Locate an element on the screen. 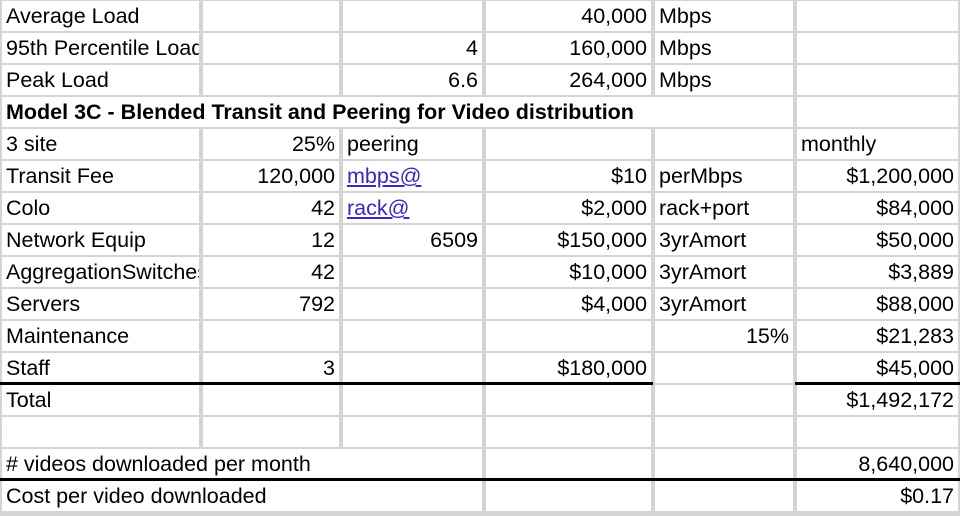 Image resolution: width=960 pixels, height=516 pixels. cell-c3: 6.6 is located at coordinates (412, 80).